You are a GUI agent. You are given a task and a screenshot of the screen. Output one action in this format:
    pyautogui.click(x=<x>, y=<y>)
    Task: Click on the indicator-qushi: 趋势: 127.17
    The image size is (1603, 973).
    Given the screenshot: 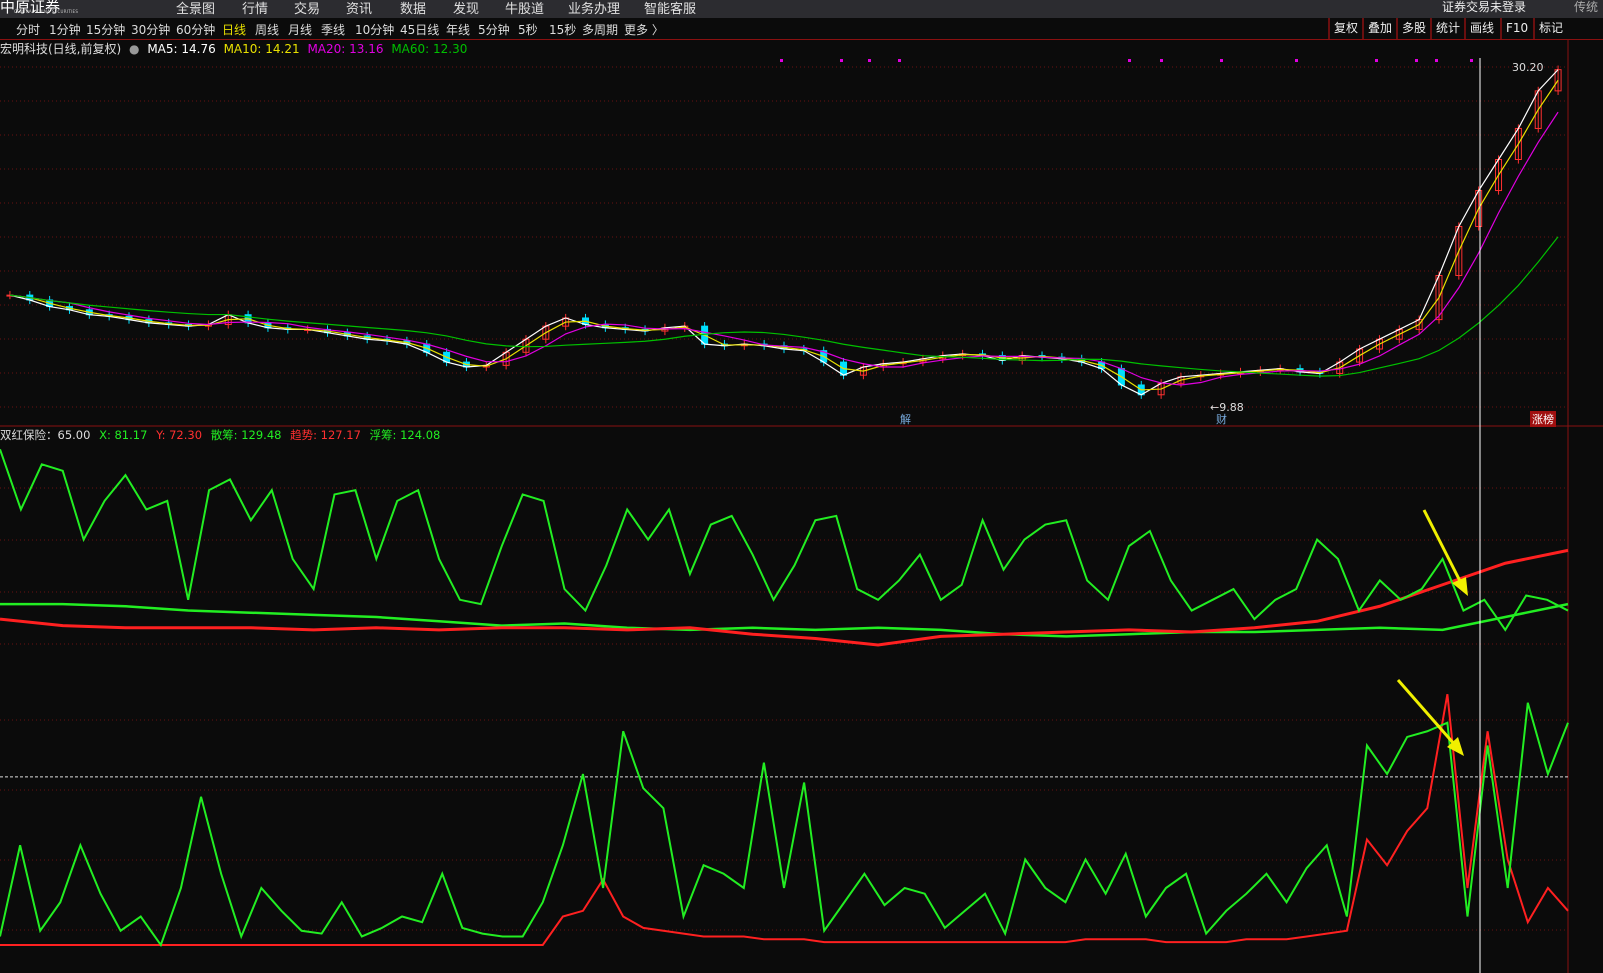 What is the action you would take?
    pyautogui.click(x=325, y=435)
    